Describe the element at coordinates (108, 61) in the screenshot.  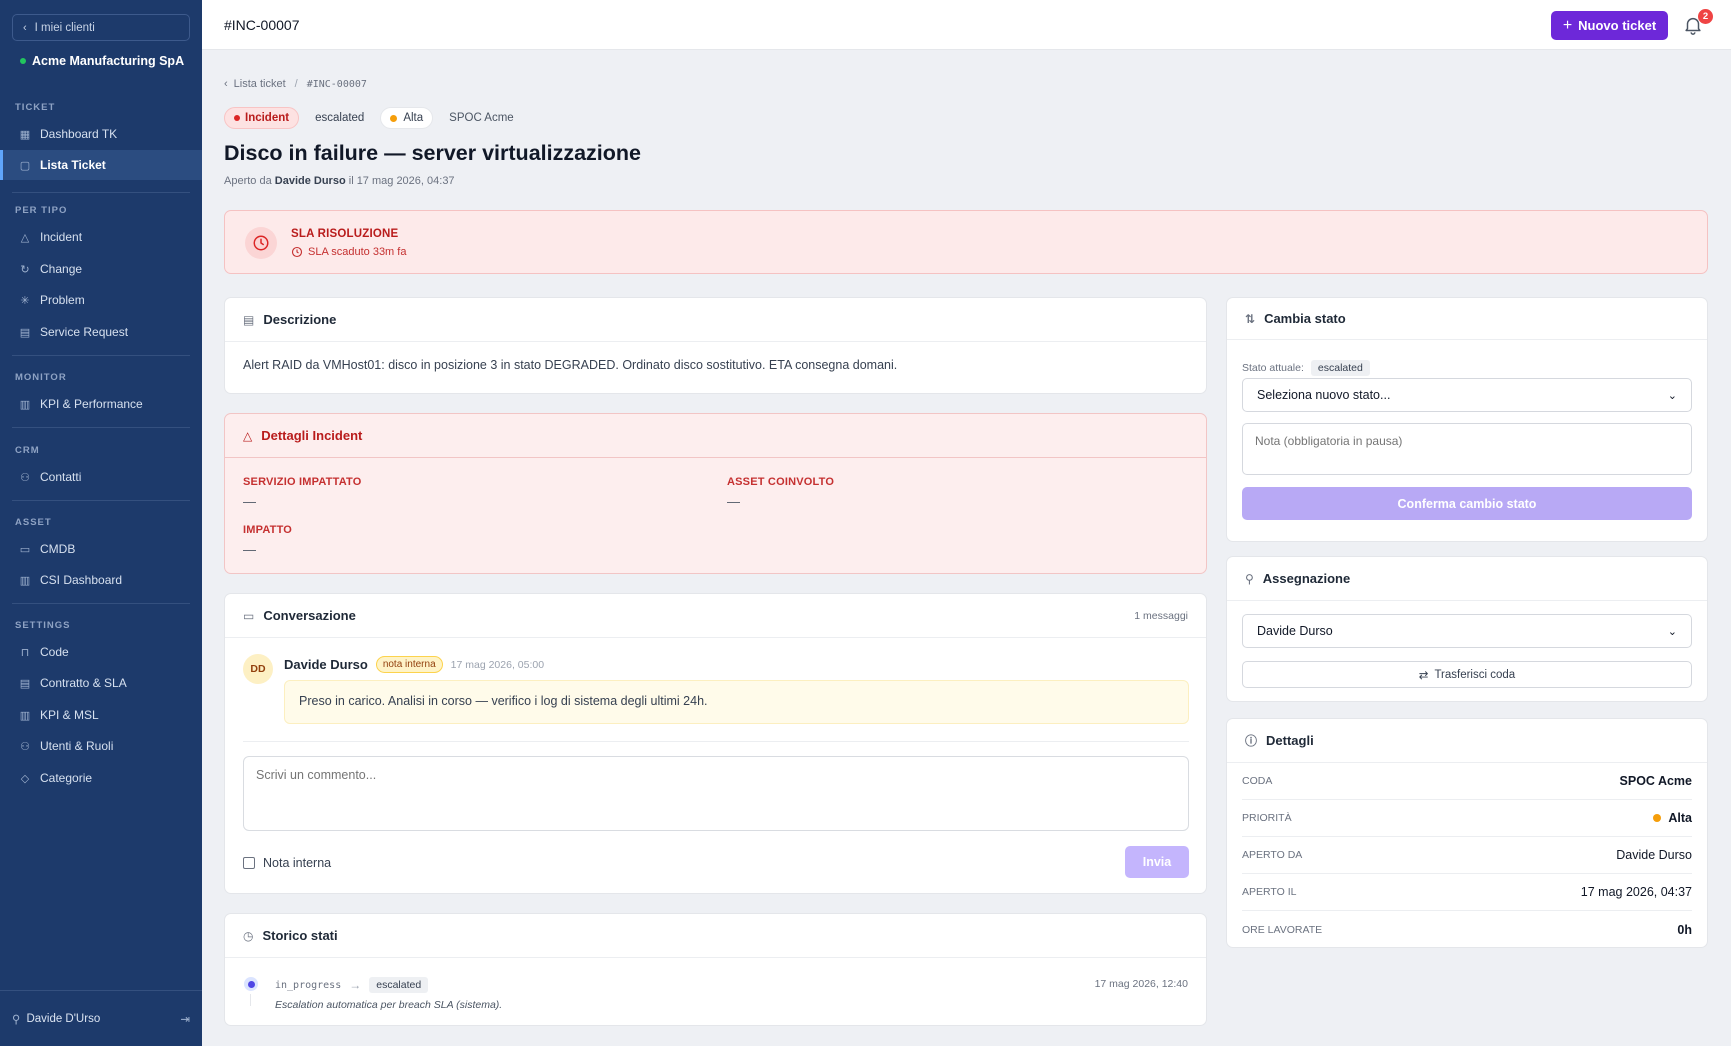
I see `client-name-text: Acme Manufacturing SpA` at that location.